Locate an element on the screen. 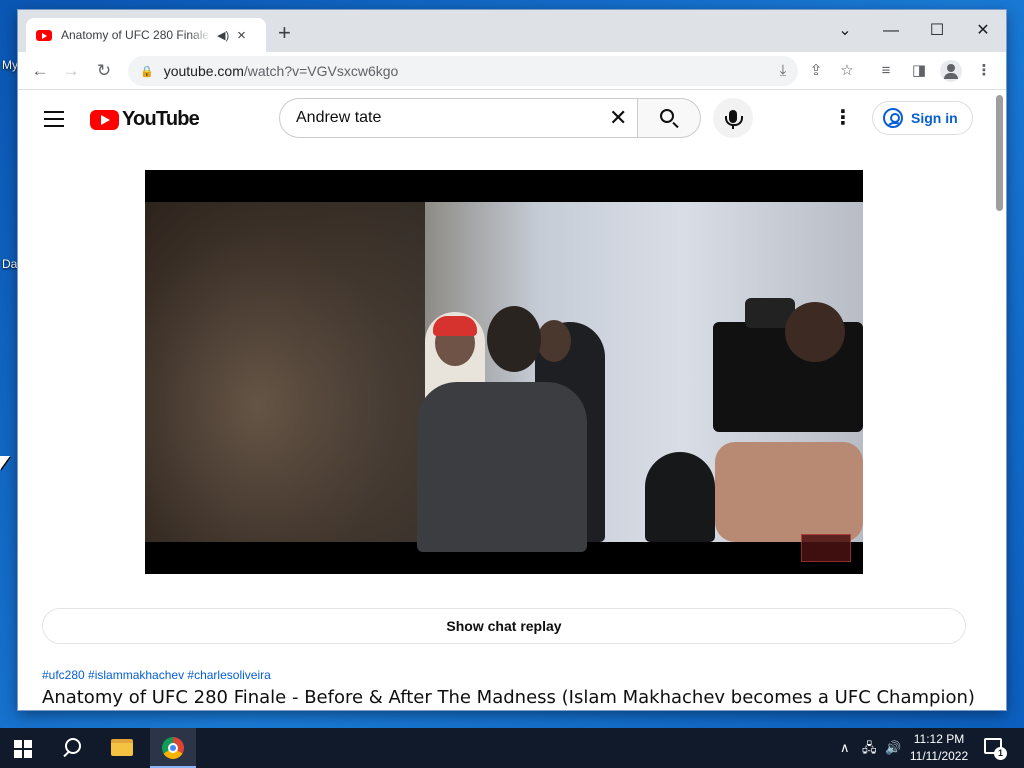 This screenshot has height=768, width=1024. media-controls-icon: ≡ is located at coordinates (886, 71).